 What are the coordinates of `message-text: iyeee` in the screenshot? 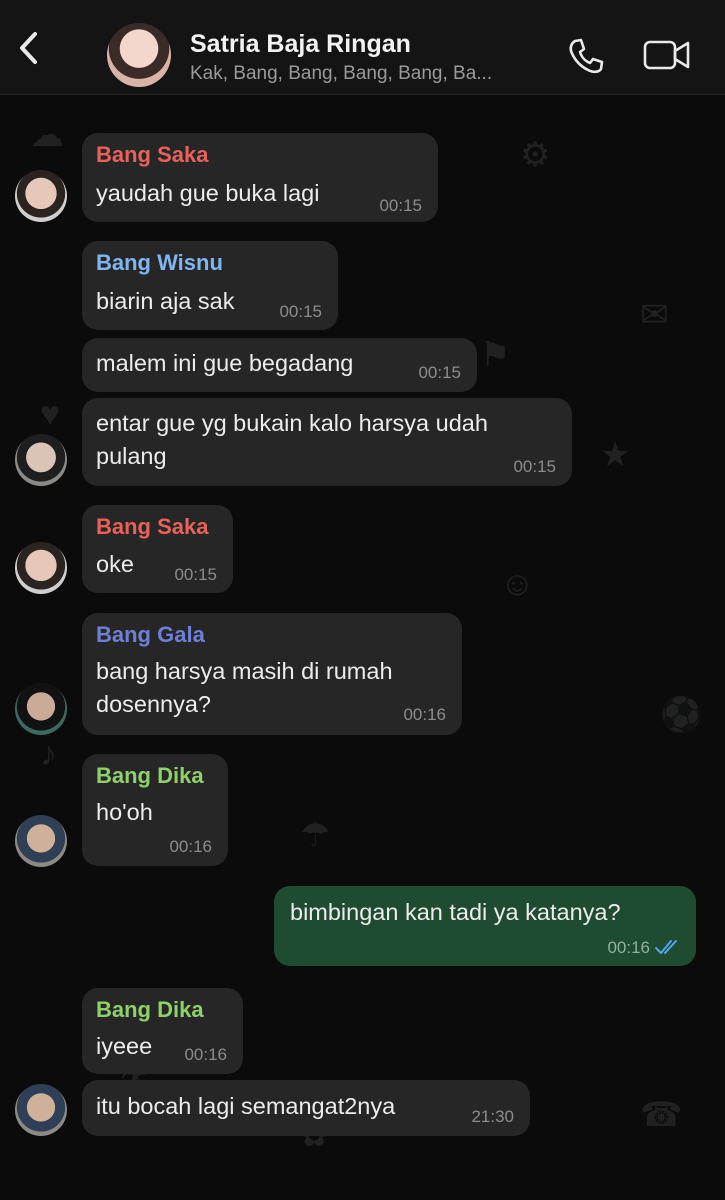 It's located at (124, 1046).